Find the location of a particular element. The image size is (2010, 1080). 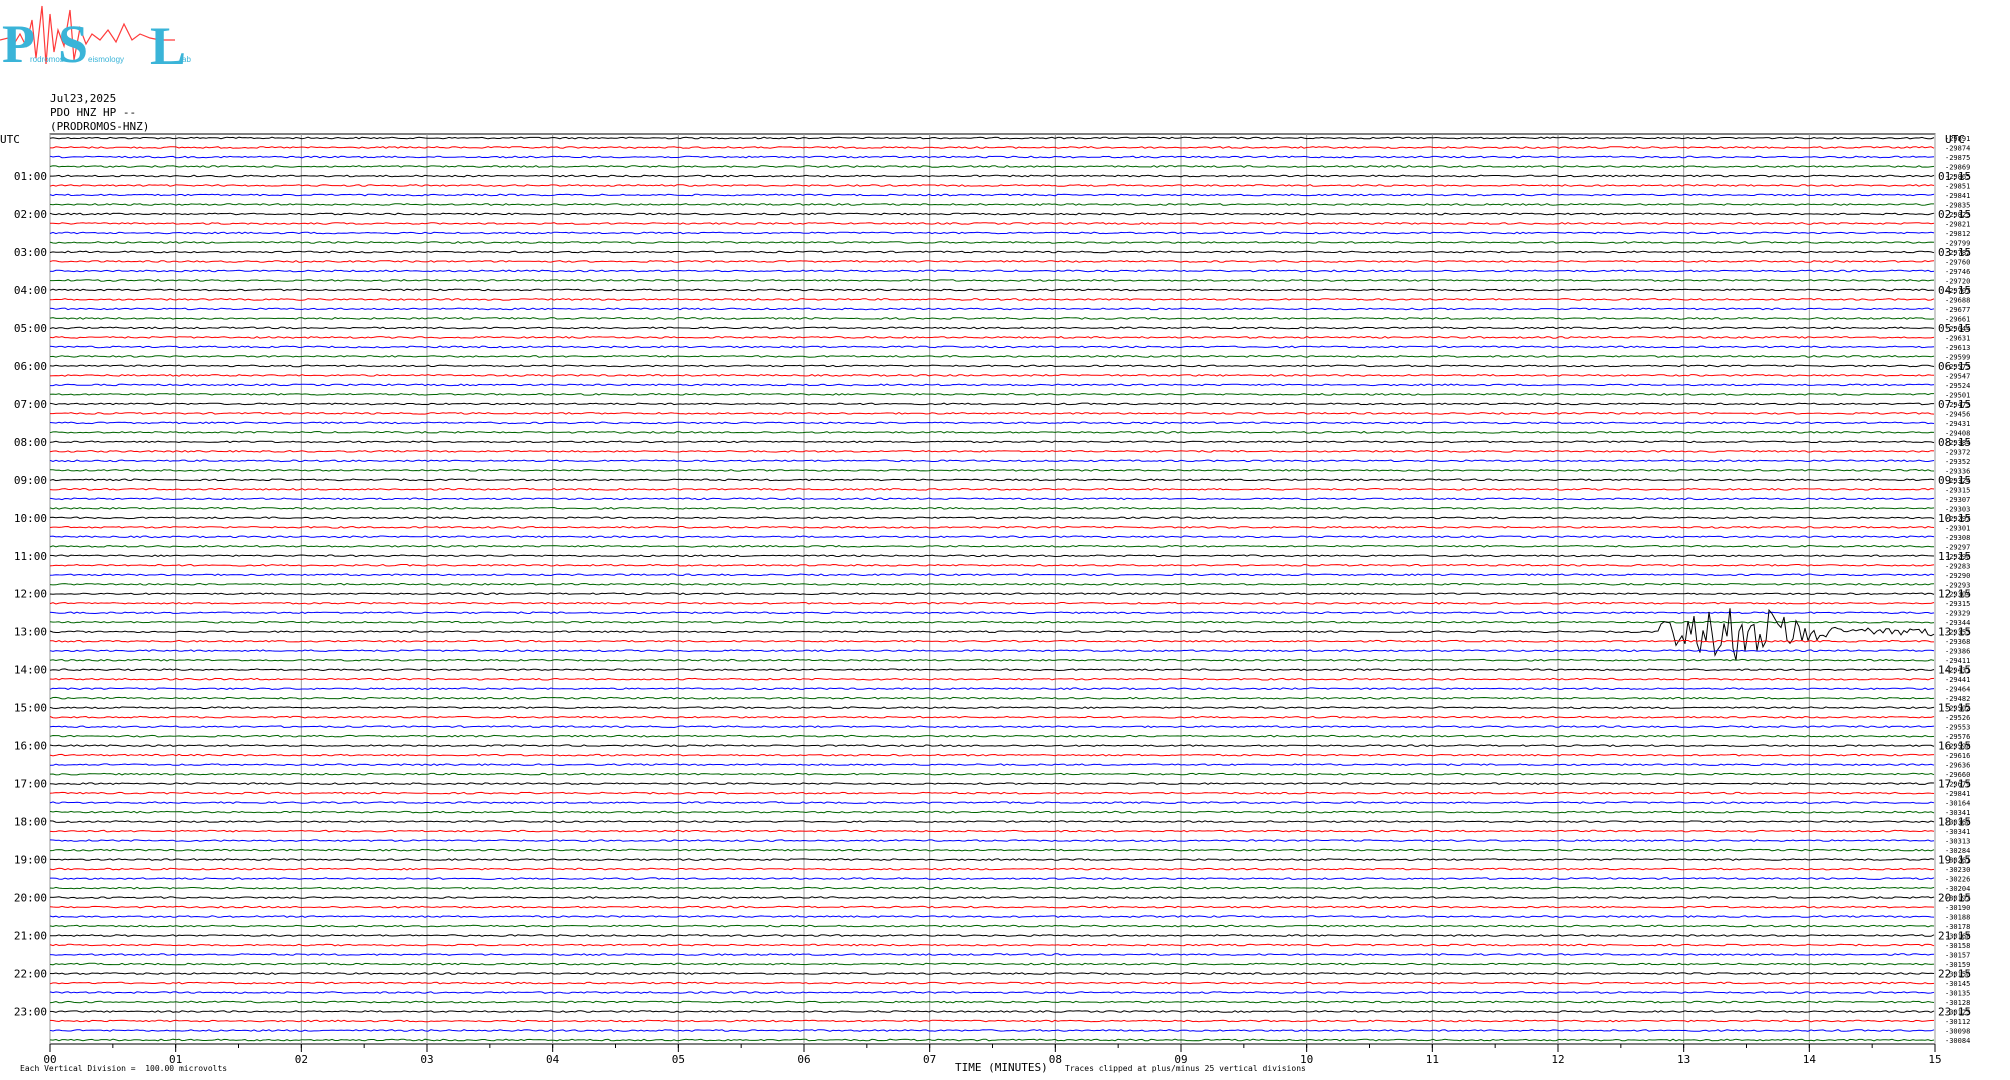

trace-offset-label: -30112 is located at coordinates (1957, 1022).